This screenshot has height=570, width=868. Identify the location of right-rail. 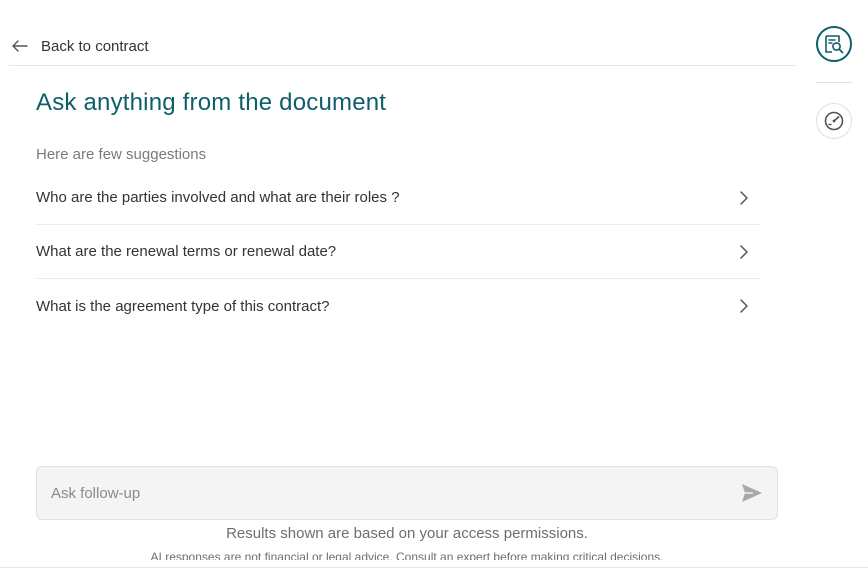
(837, 285).